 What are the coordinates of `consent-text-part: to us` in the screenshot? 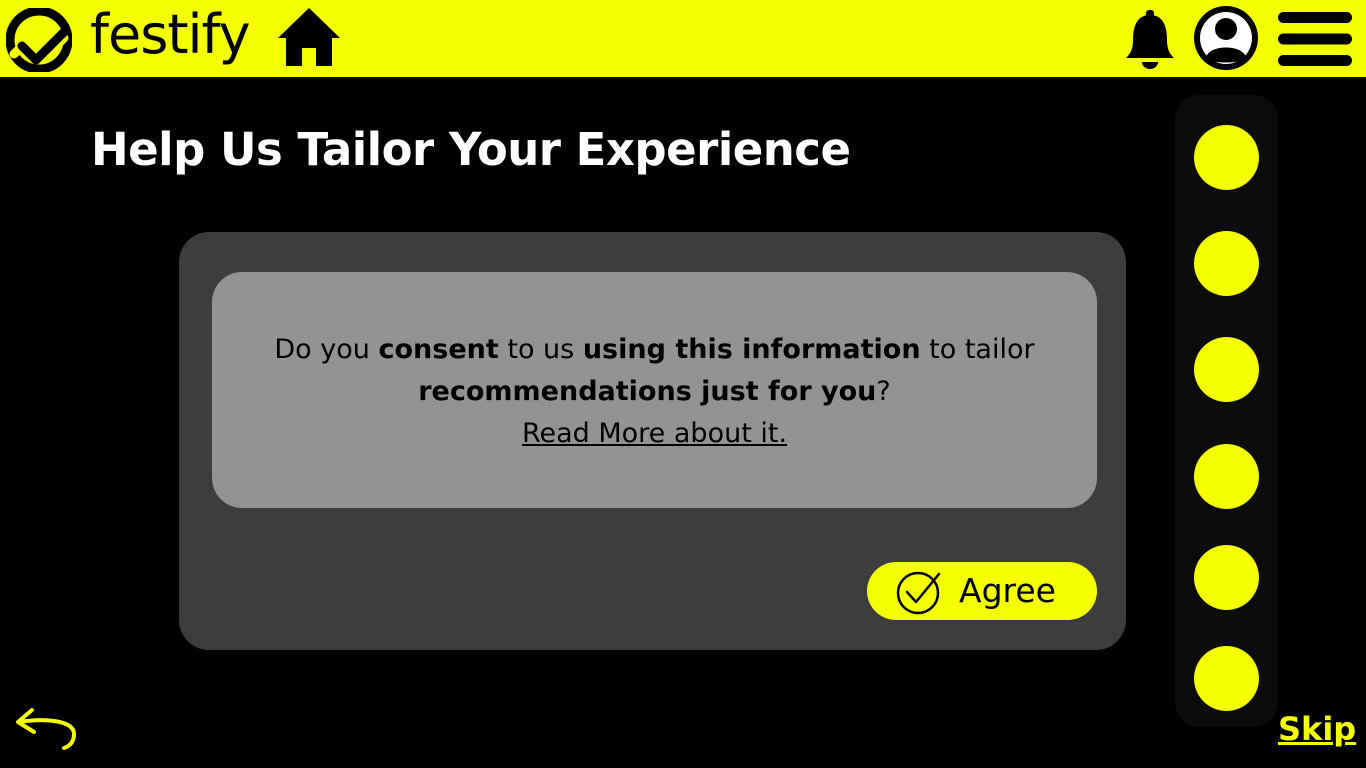 It's located at (540, 349).